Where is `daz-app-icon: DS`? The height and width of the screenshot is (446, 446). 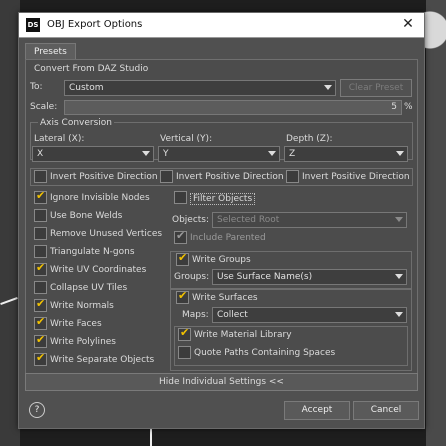
daz-app-icon: DS is located at coordinates (33, 25).